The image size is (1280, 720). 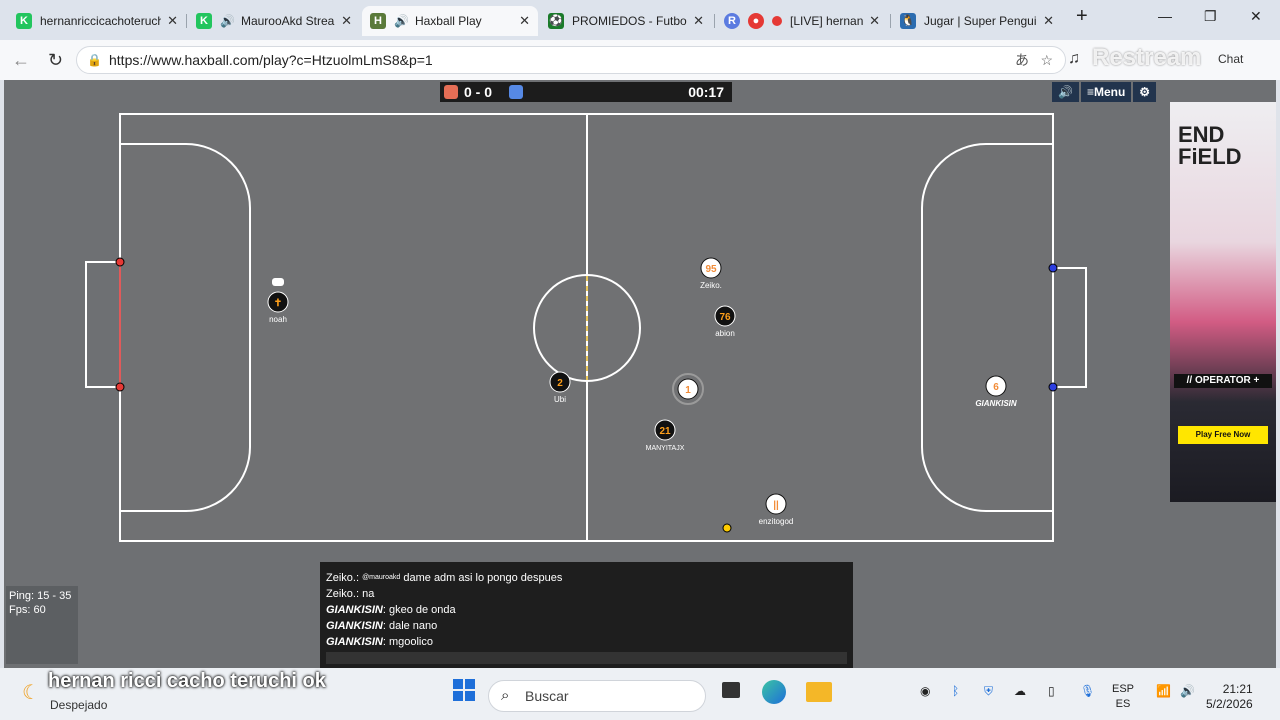 I want to click on score-text: 0 - 0, so click(x=478, y=92).